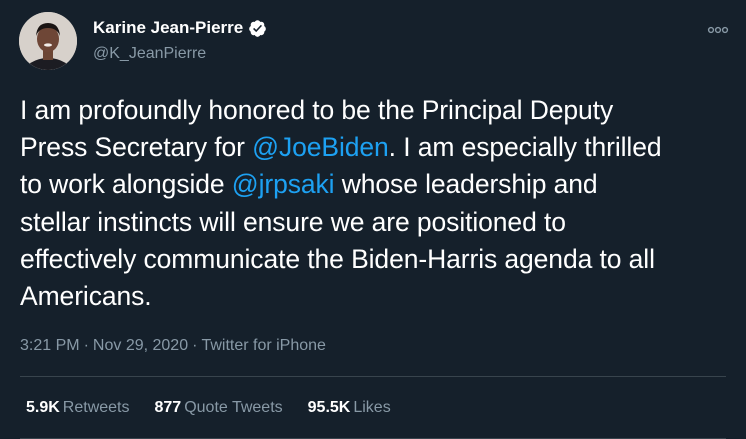  Describe the element at coordinates (140, 345) in the screenshot. I see `tweet-date: Nov 29, 2020` at that location.